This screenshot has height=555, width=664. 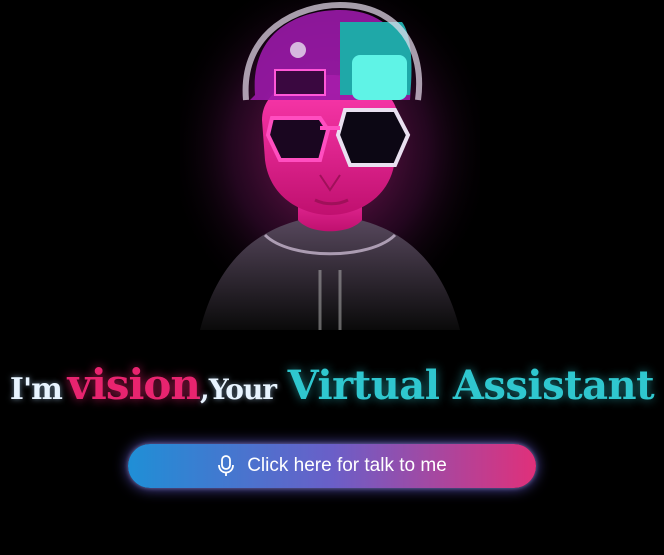 I want to click on talk-button-label: Click here for talk to me, so click(x=347, y=465).